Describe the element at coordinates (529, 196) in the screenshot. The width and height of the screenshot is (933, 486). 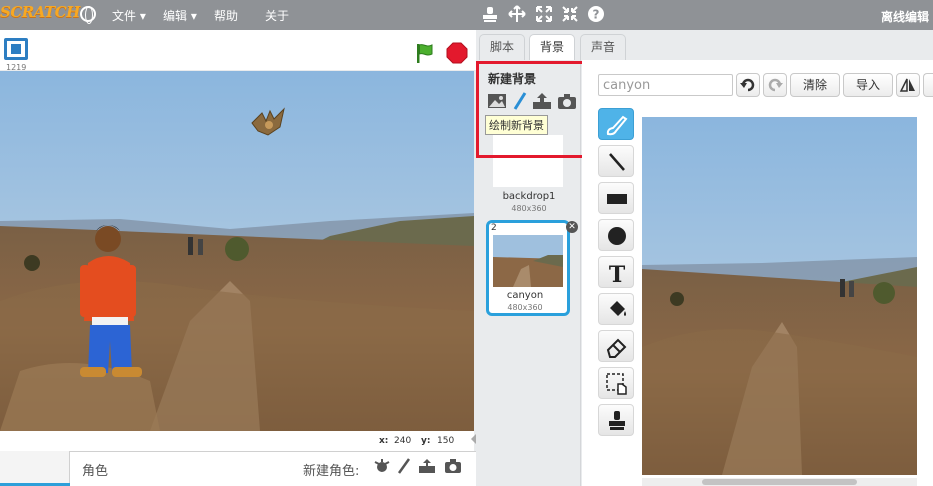
I see `backdrop1-name: backdrop1` at that location.